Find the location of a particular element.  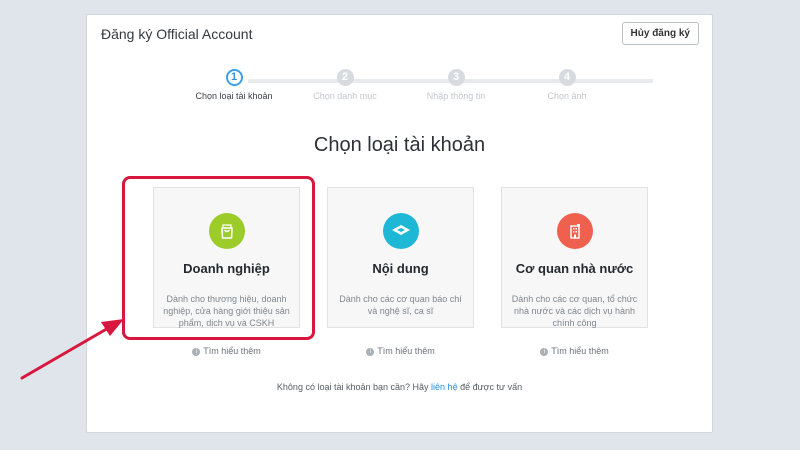

step-4-number: 4 is located at coordinates (567, 77).